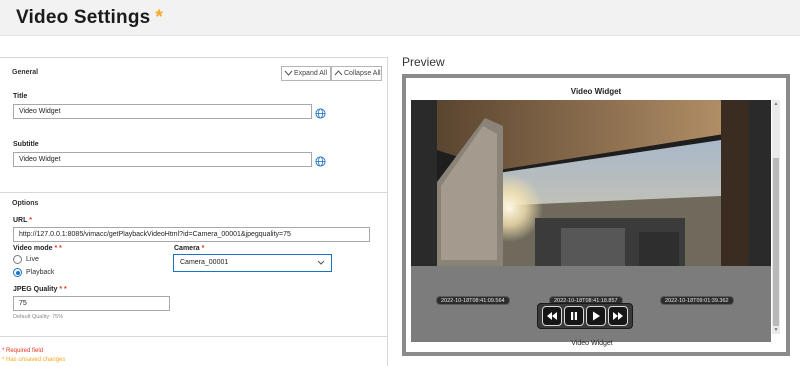  I want to click on play-button, so click(596, 316).